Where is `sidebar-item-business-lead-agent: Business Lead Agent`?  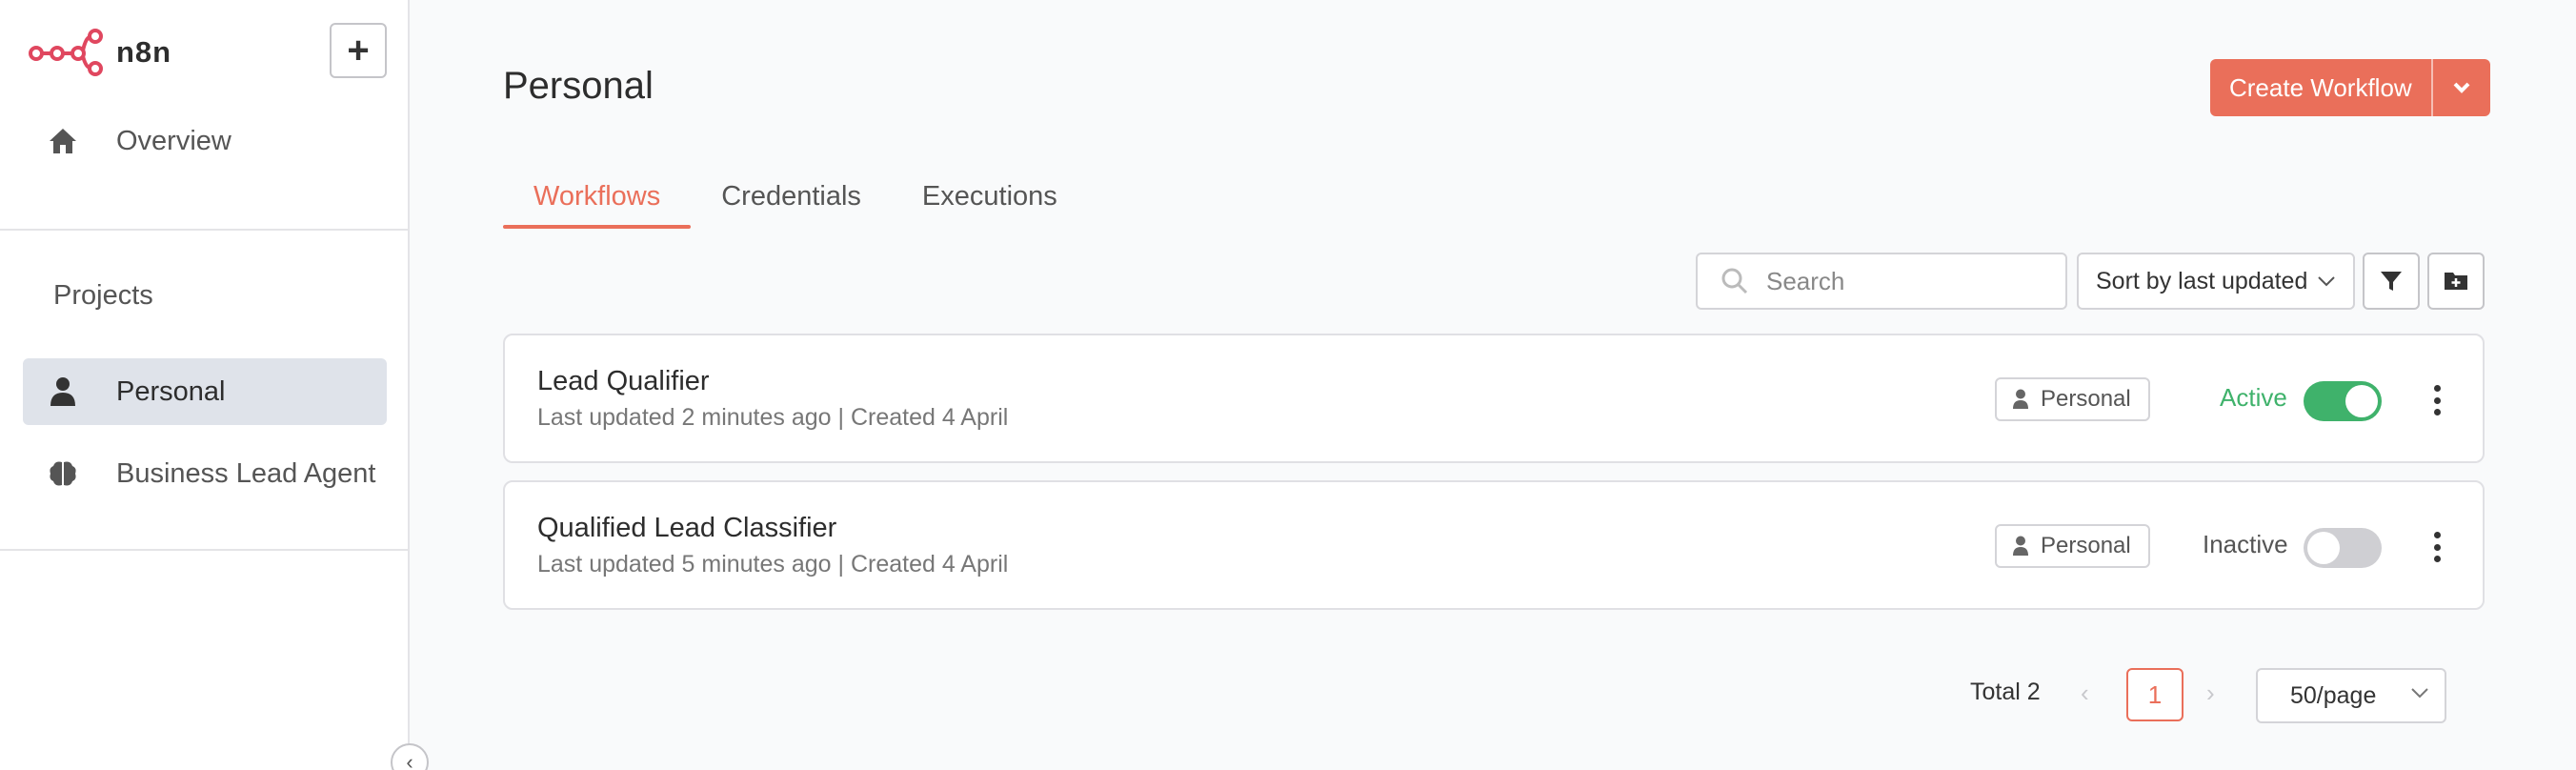
sidebar-item-business-lead-agent: Business Lead Agent is located at coordinates (205, 473).